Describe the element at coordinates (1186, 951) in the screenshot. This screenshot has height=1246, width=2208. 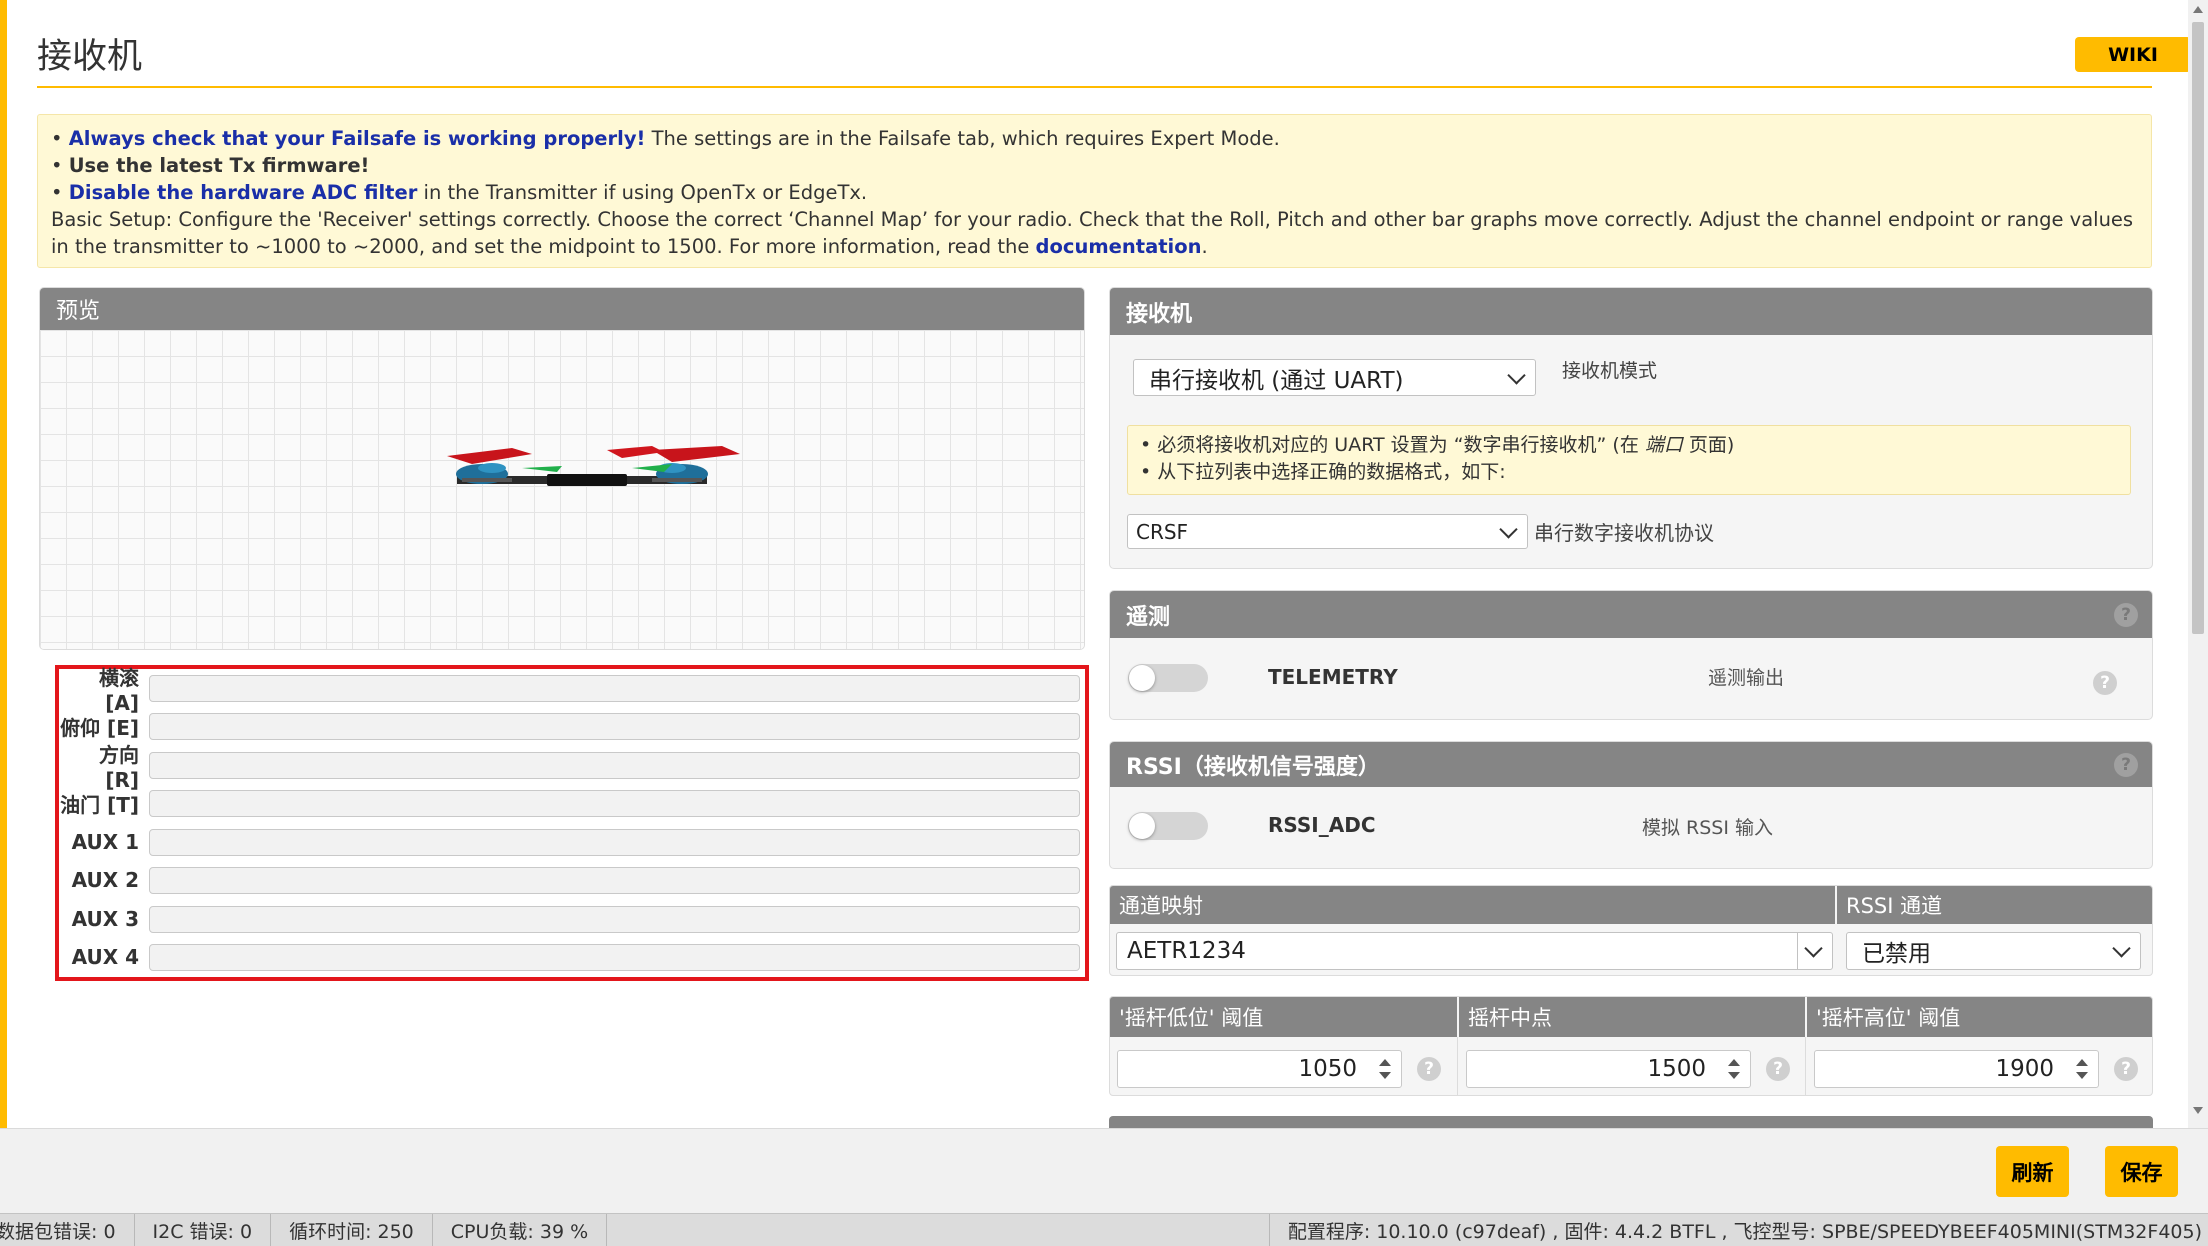
I see `channel-map-value: AETR1234` at that location.